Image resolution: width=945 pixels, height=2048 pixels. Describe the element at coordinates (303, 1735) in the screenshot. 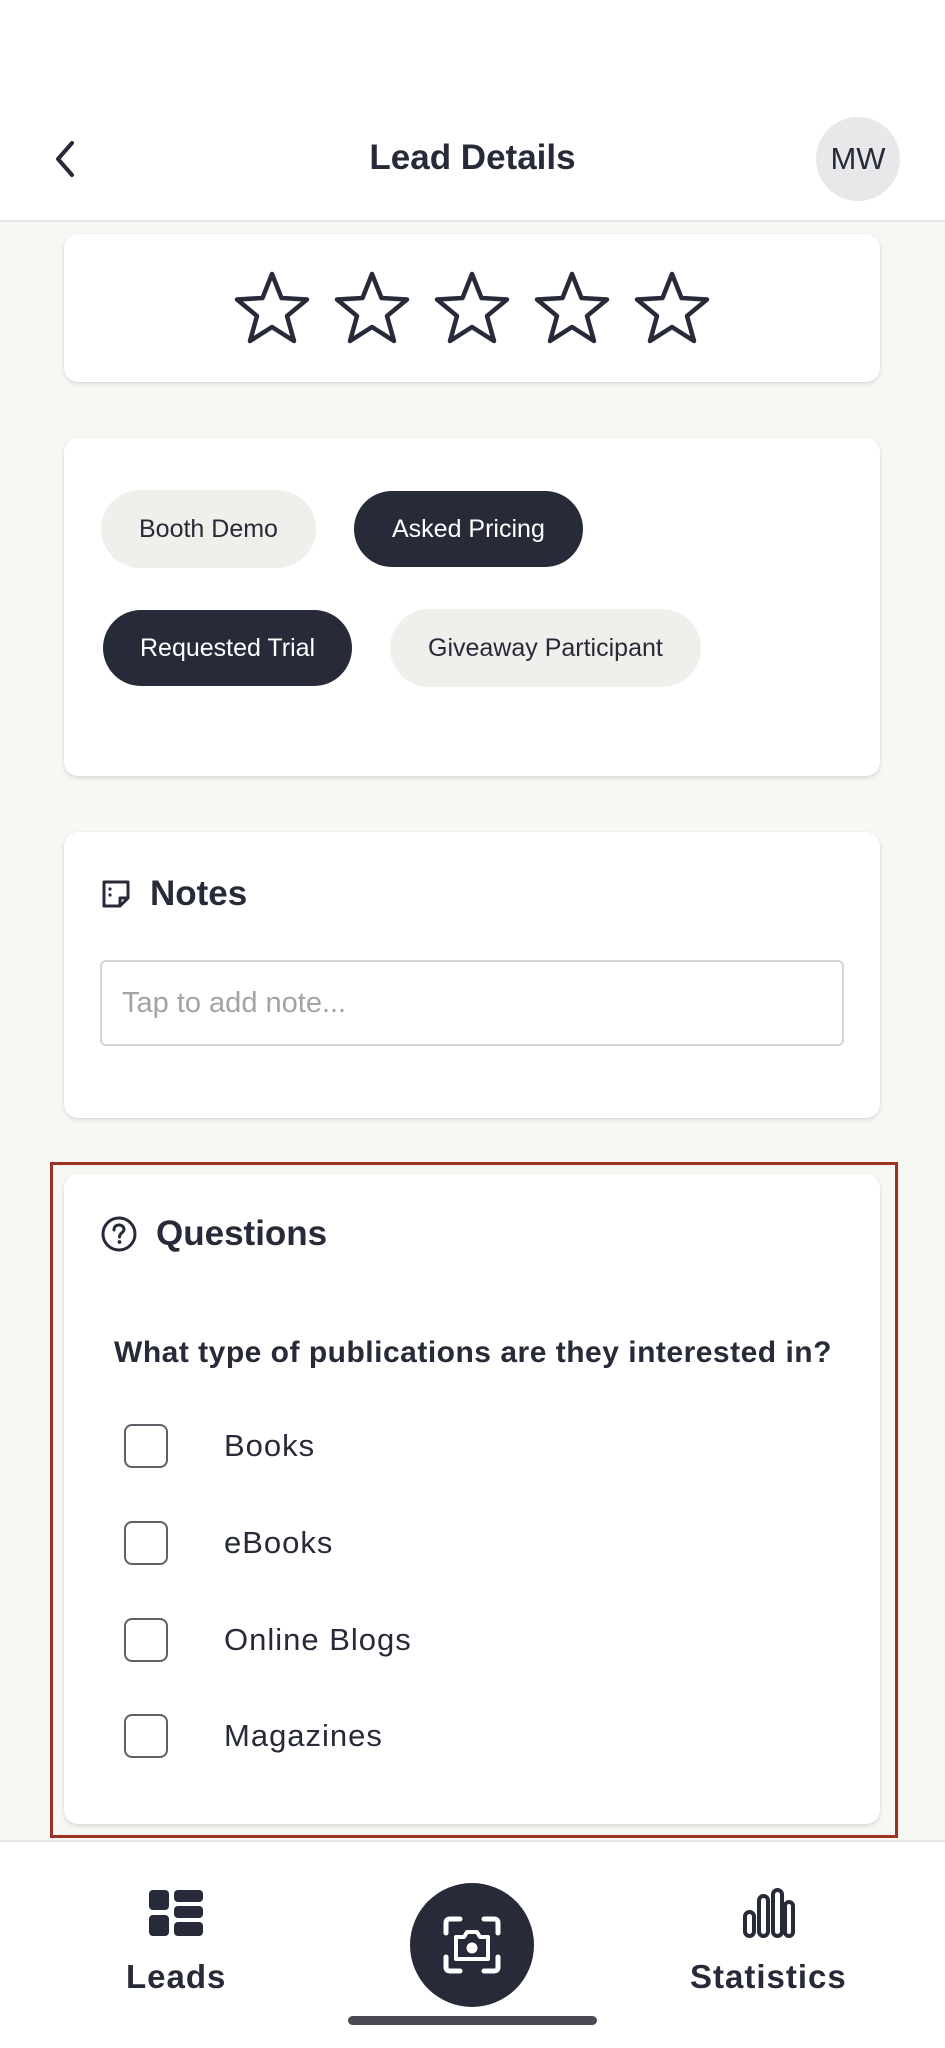

I see `option-label: Magazines` at that location.